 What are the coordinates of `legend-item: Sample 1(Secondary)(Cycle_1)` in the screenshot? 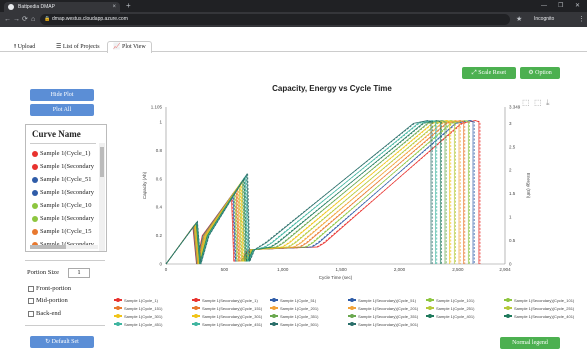 It's located at (225, 300).